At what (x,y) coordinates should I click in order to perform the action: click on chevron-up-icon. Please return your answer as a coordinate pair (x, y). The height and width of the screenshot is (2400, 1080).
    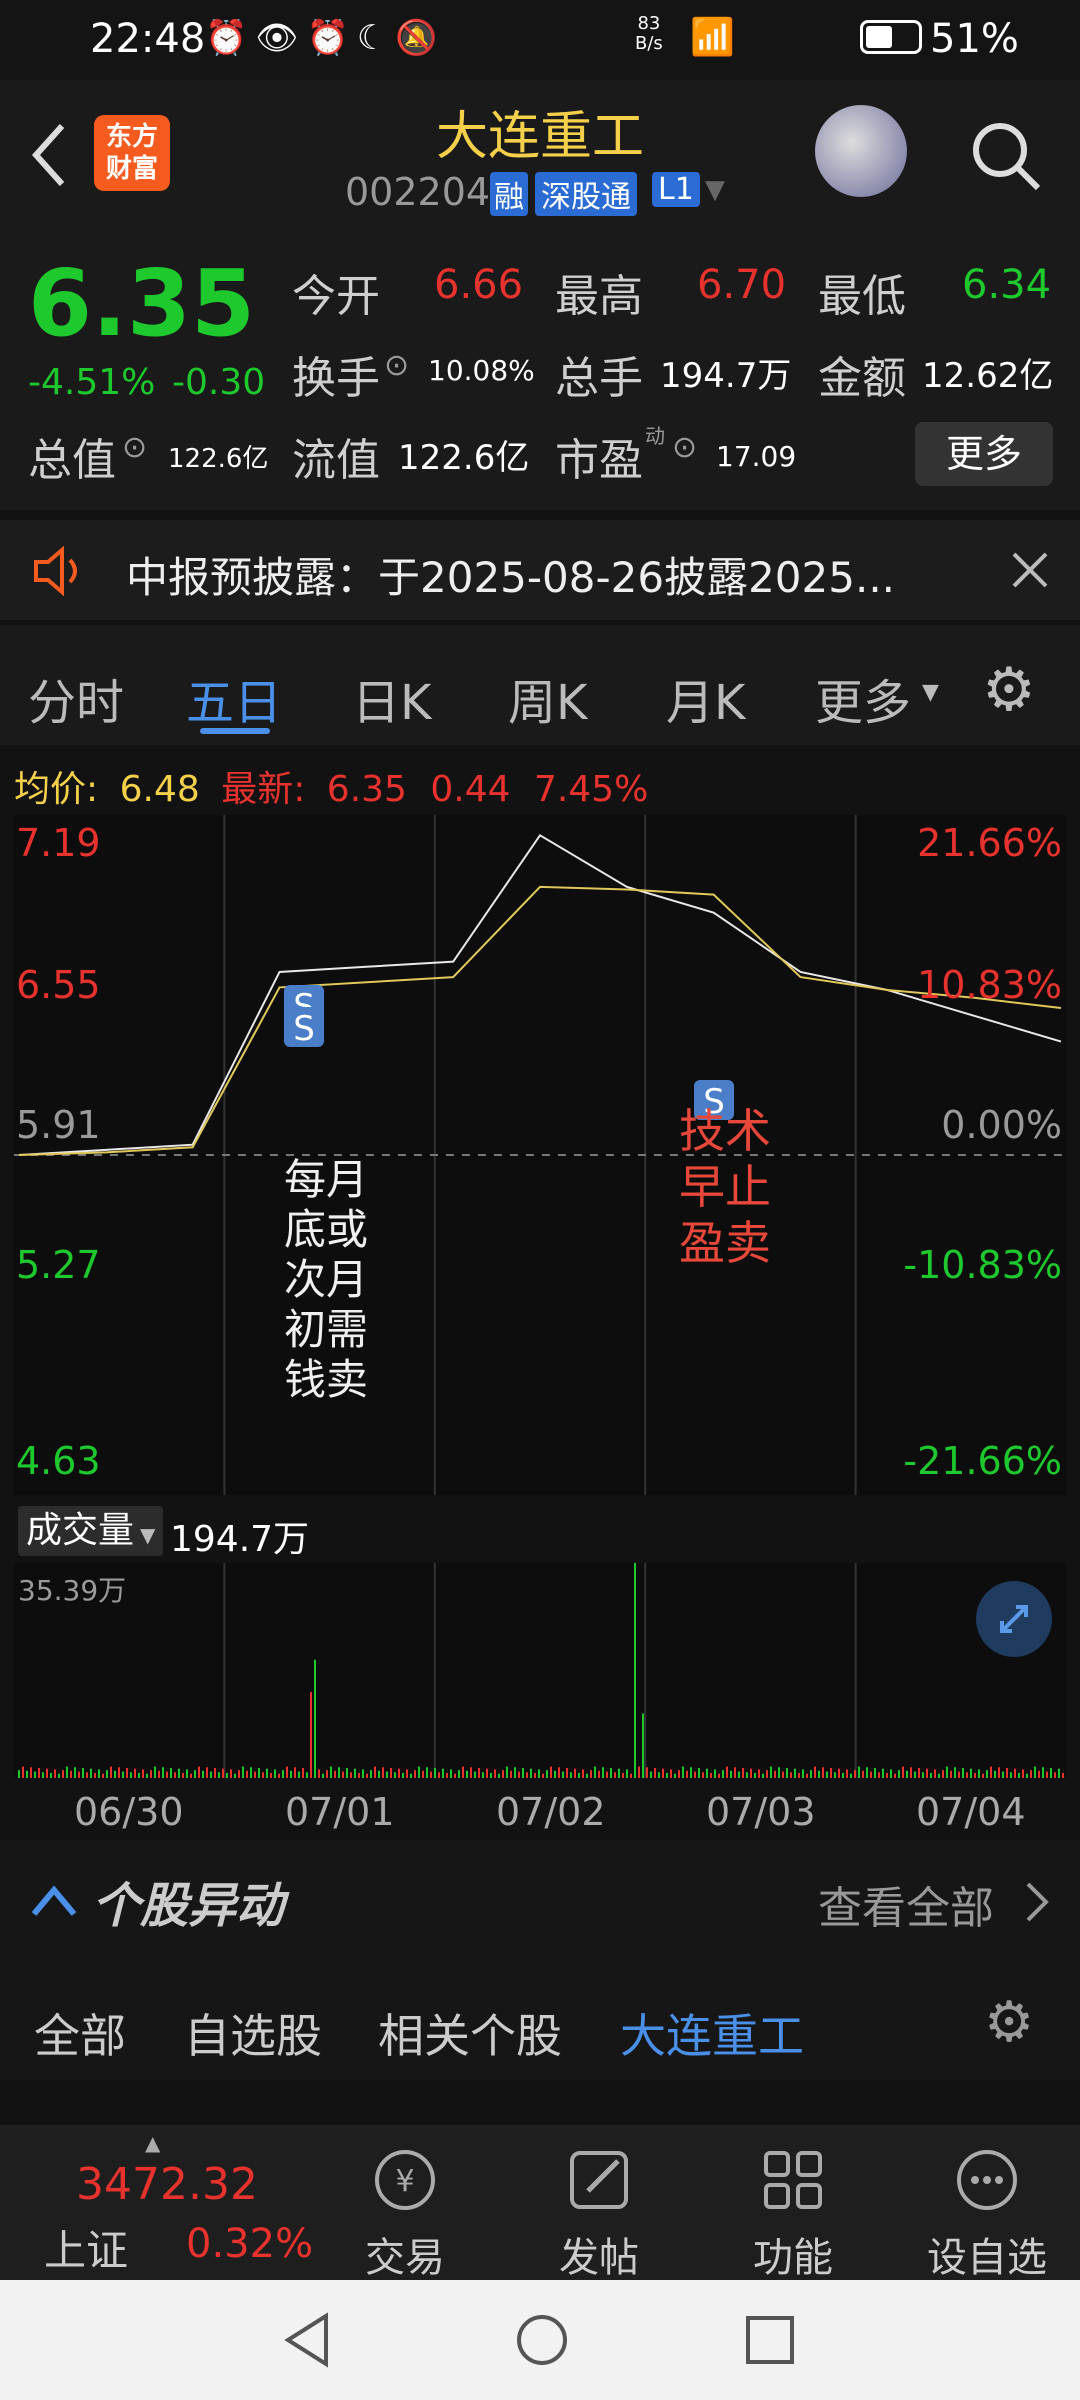
    Looking at the image, I should click on (55, 1900).